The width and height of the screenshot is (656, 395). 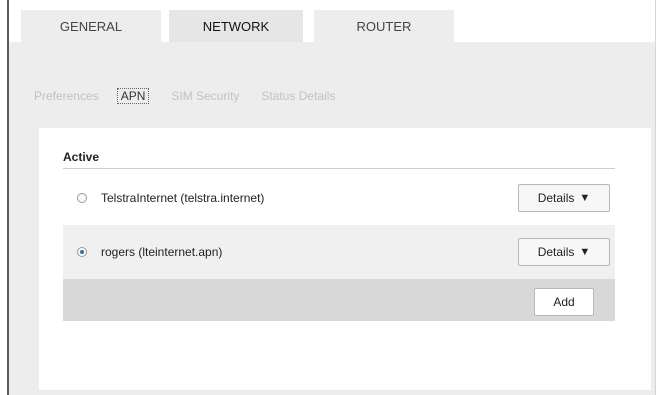 I want to click on apn-row-label: TelstraInternet (telstra.internet), so click(x=183, y=198).